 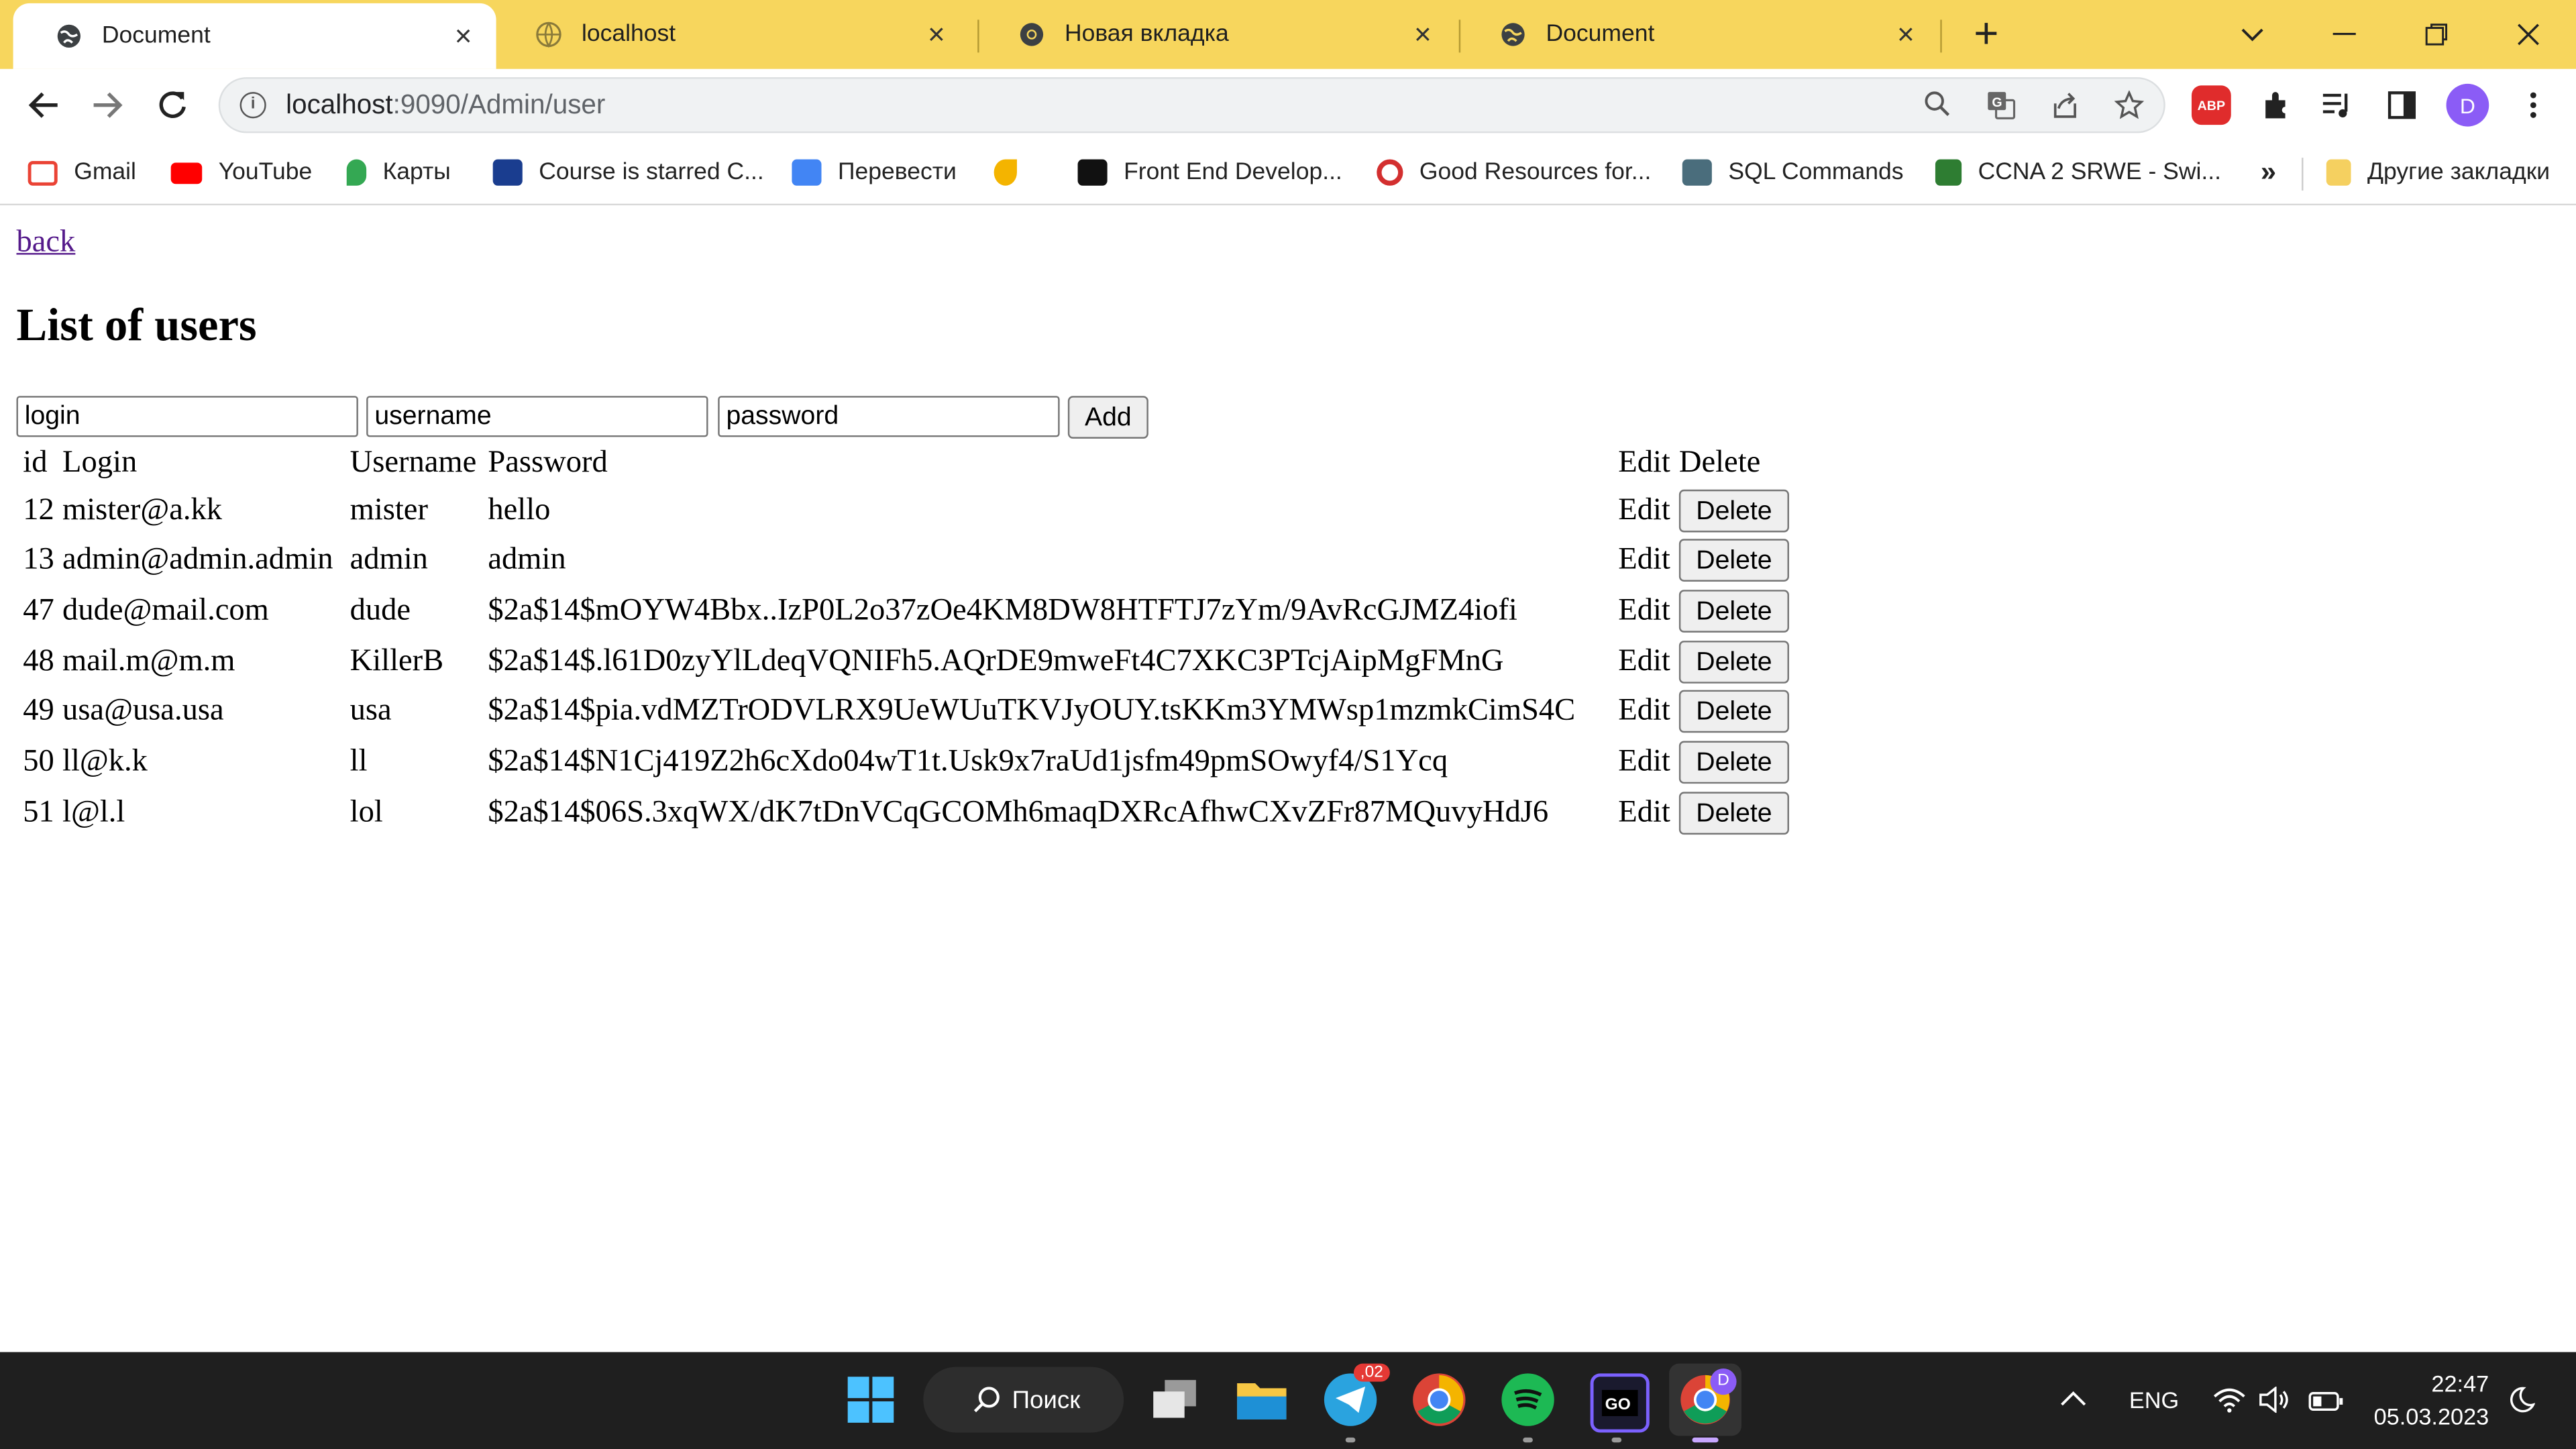 I want to click on bookmark-sql: SQL Commands, so click(x=1793, y=172).